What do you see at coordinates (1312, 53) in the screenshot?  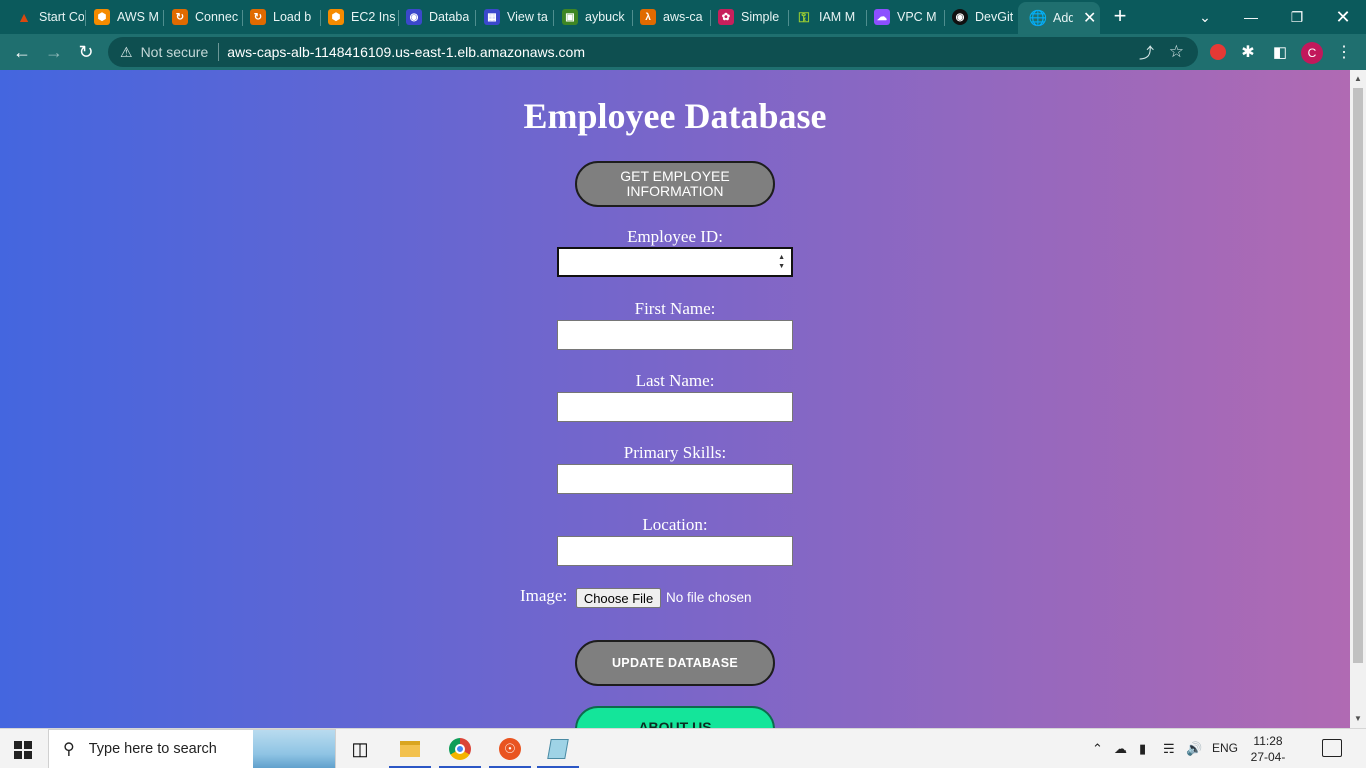 I see `profile-avatar: C` at bounding box center [1312, 53].